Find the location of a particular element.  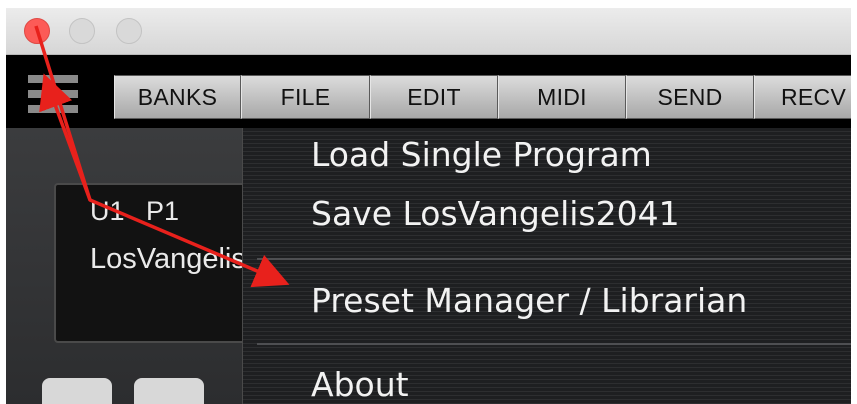

tab-midi: MIDI is located at coordinates (562, 97).